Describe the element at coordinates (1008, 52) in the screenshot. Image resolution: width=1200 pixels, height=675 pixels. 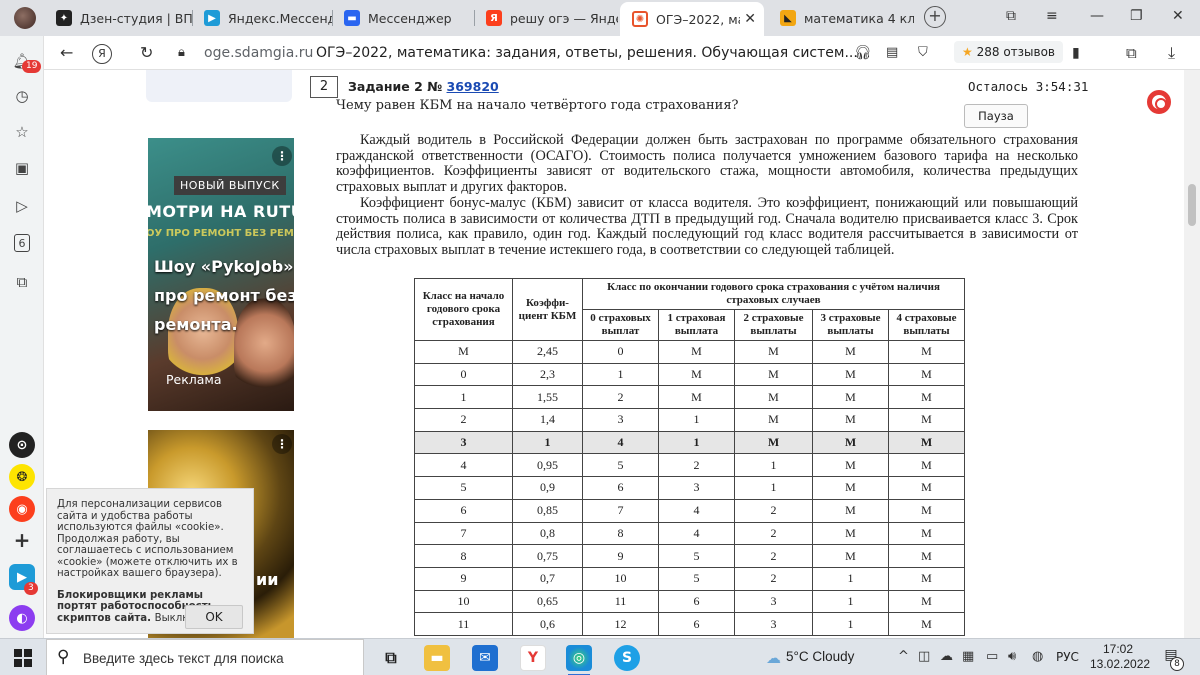
I see `reviews-button: ★ 288 отзывов` at that location.